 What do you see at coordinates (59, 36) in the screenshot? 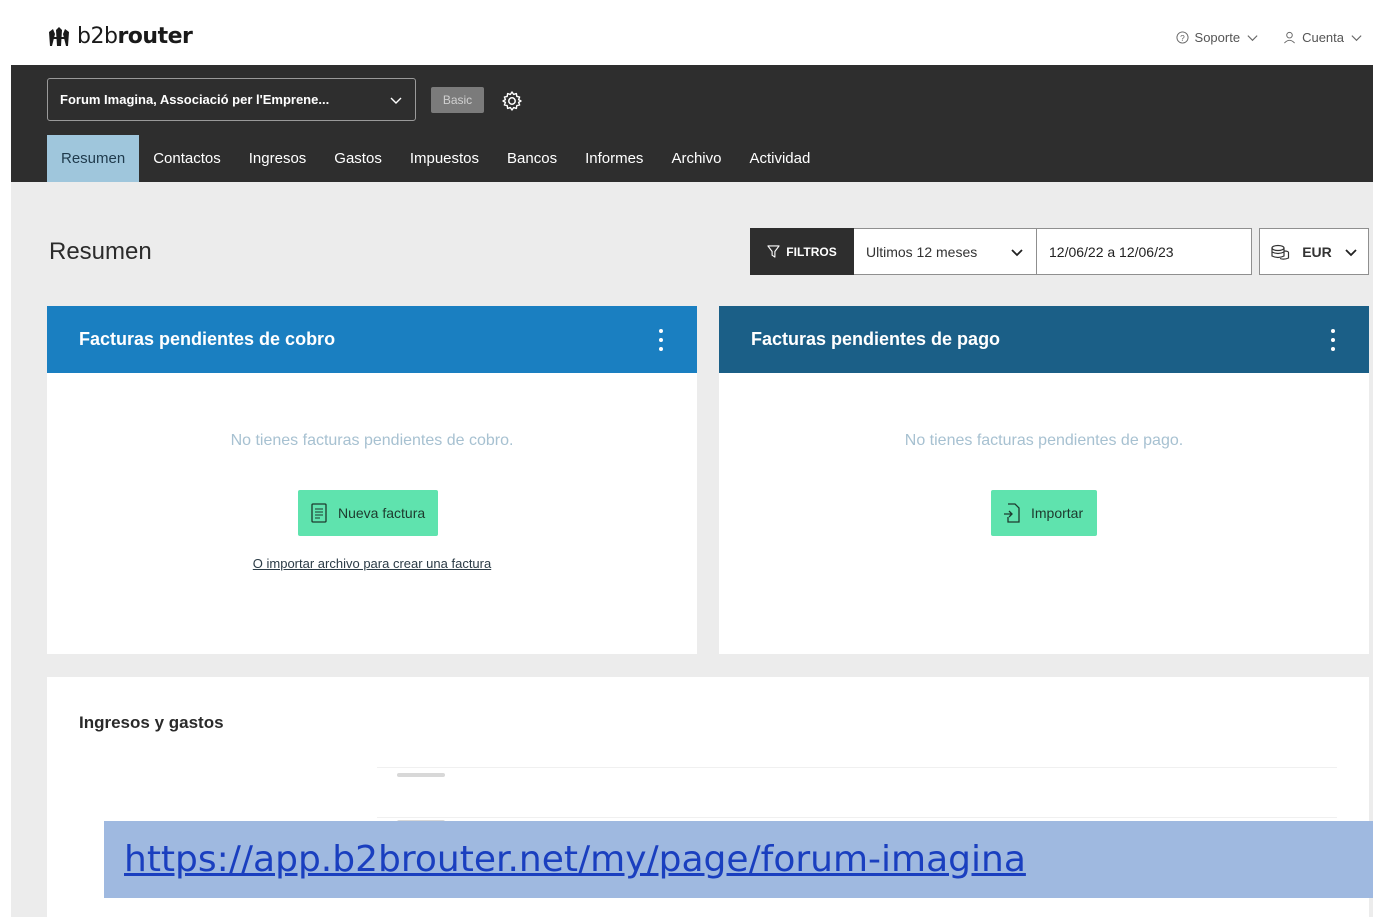
I see `logo-icon` at bounding box center [59, 36].